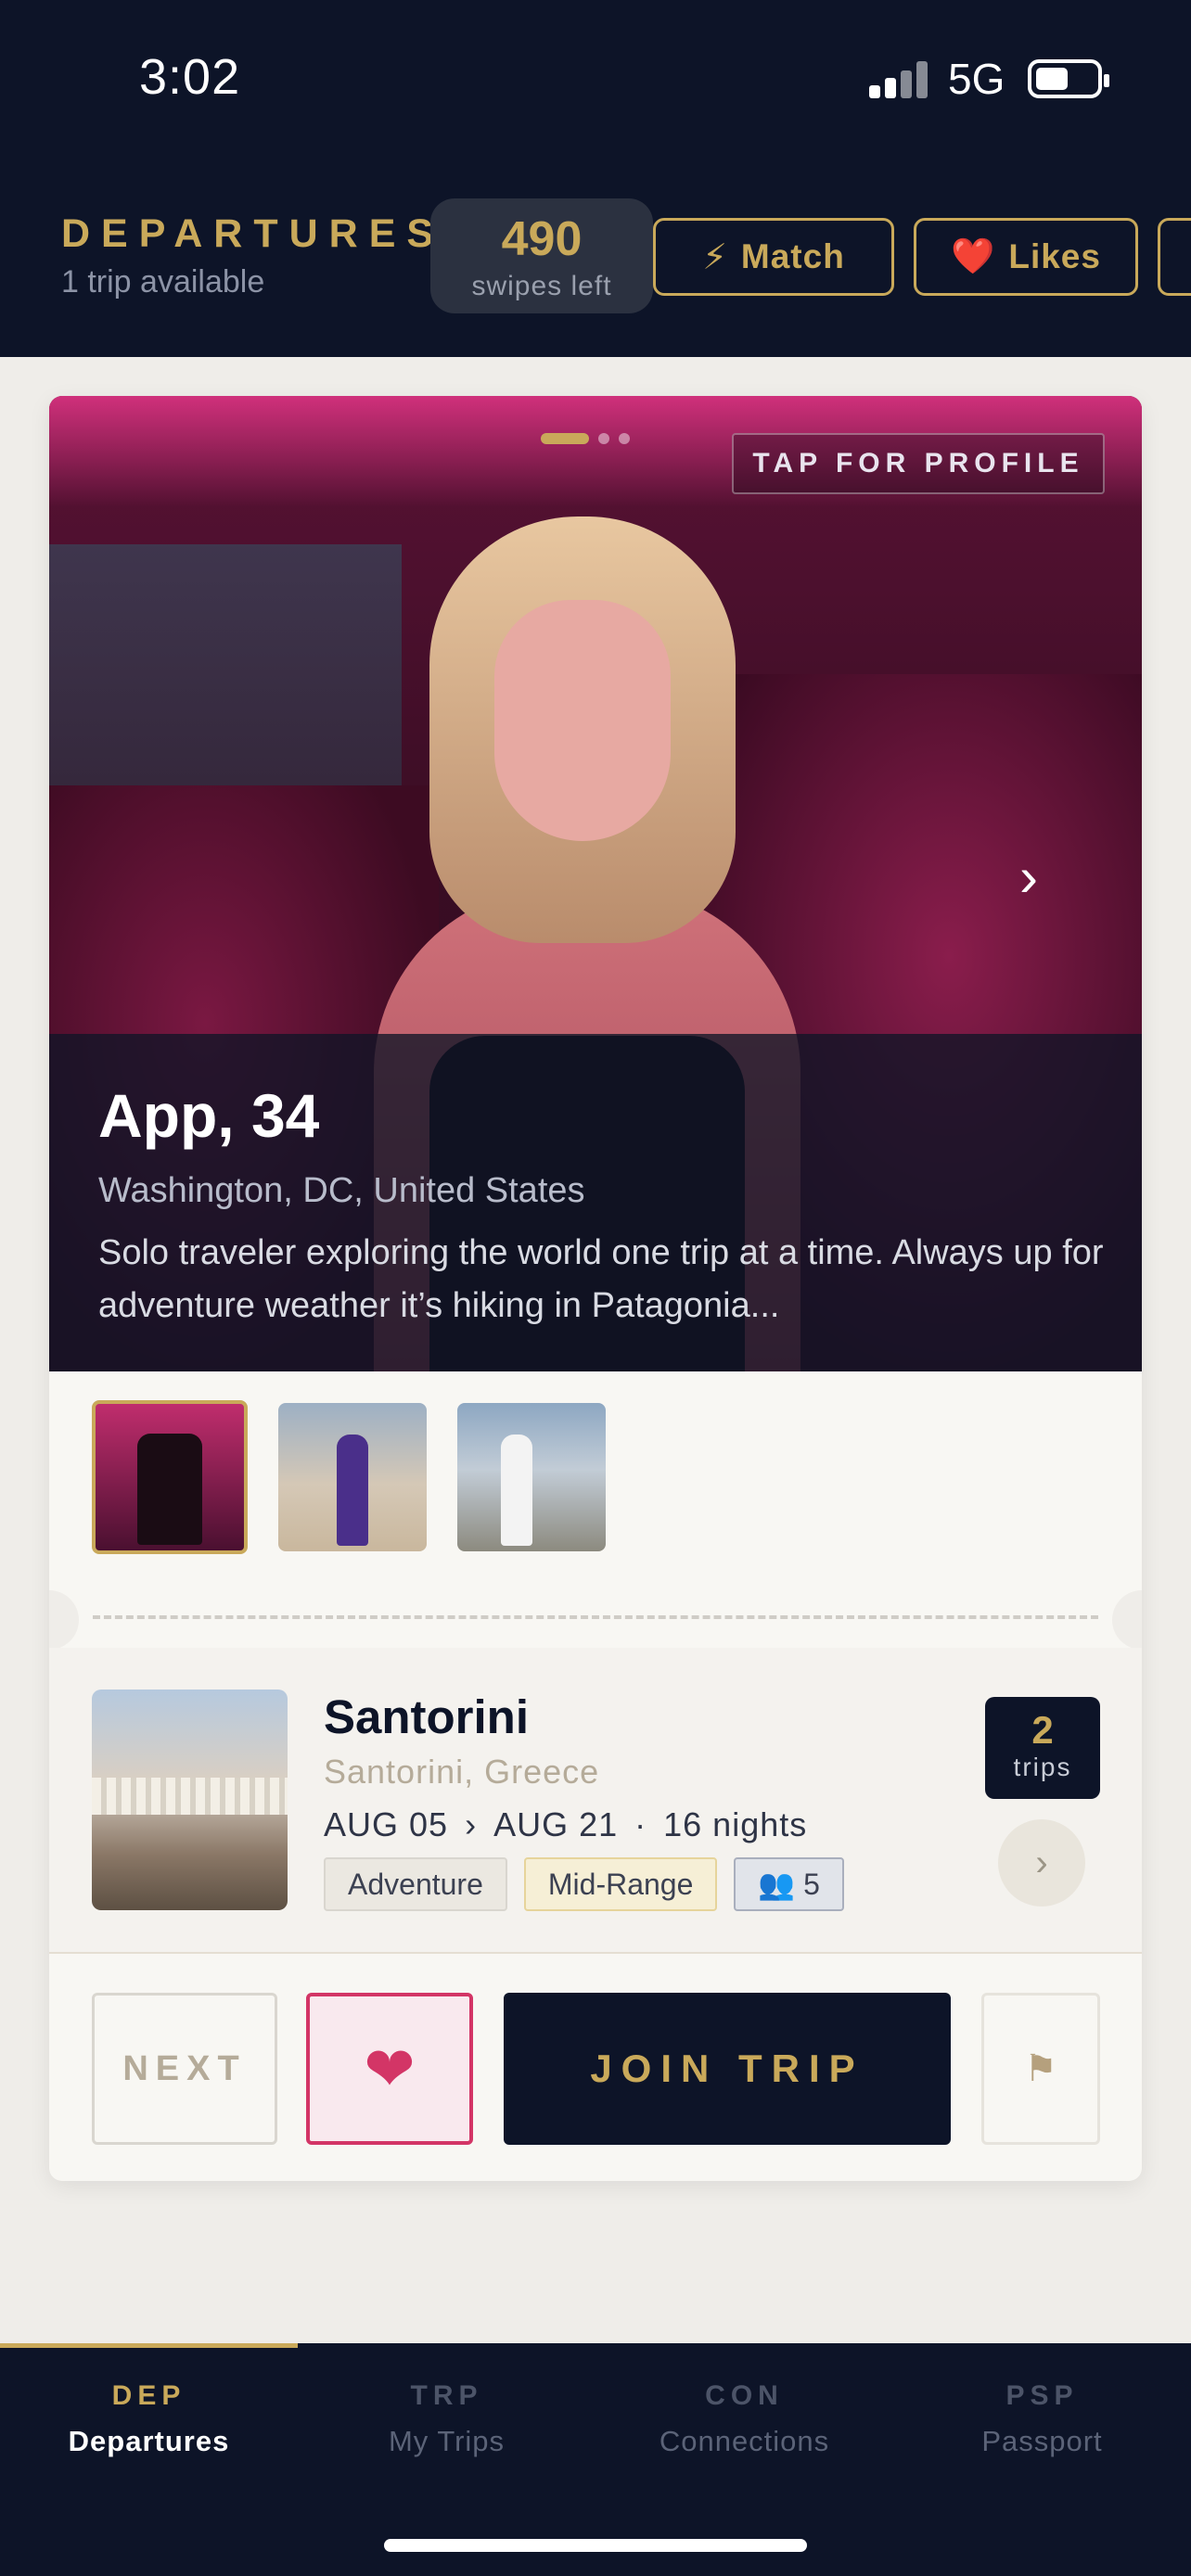  Describe the element at coordinates (595, 1617) in the screenshot. I see `ticket-divider` at that location.